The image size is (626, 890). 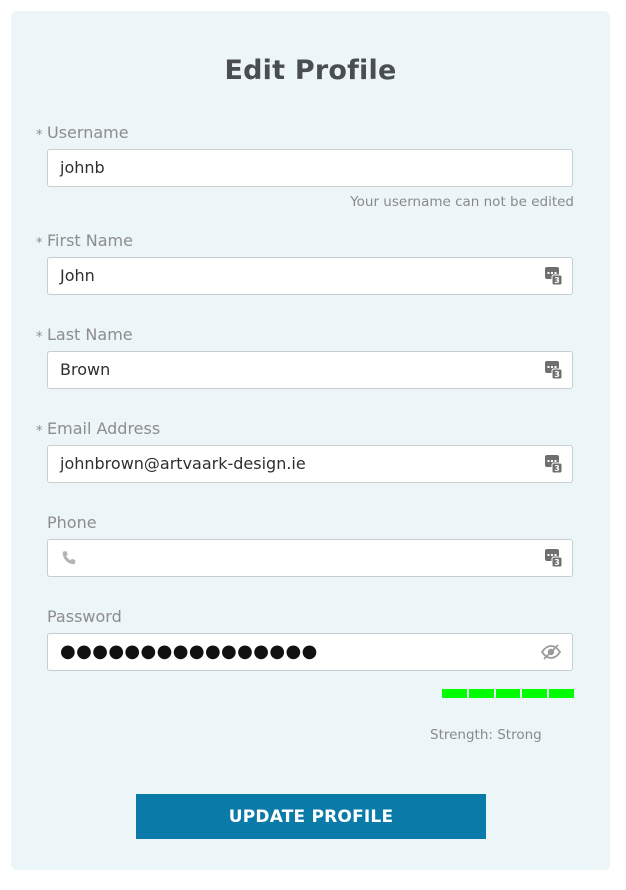 What do you see at coordinates (84, 616) in the screenshot?
I see `password-label: Password` at bounding box center [84, 616].